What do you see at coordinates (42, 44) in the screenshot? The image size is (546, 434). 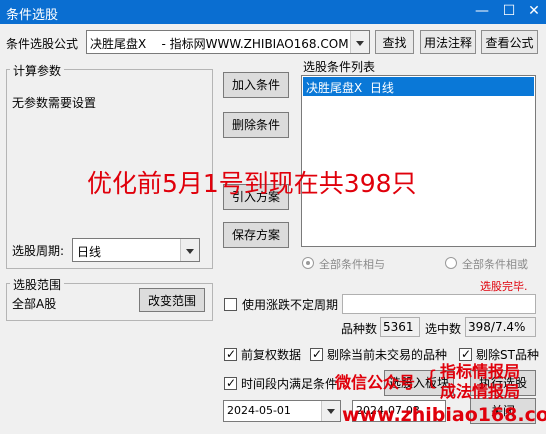 I see `formula-label: 条件选股公式` at bounding box center [42, 44].